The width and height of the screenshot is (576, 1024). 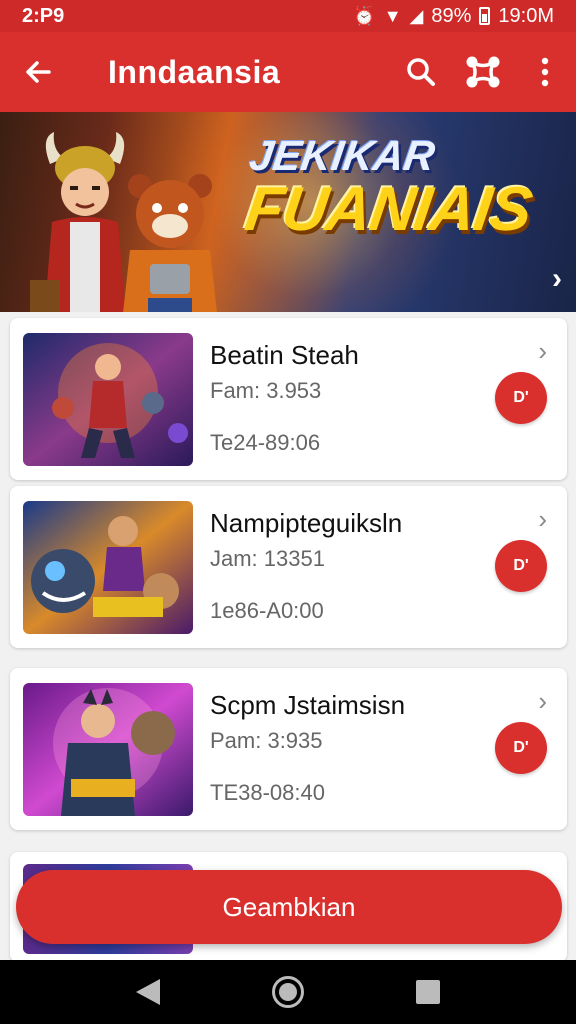 What do you see at coordinates (288, 16) in the screenshot?
I see `status-bar: 2:P9 ⏰ ▼ ◢ 89% 19:0M` at bounding box center [288, 16].